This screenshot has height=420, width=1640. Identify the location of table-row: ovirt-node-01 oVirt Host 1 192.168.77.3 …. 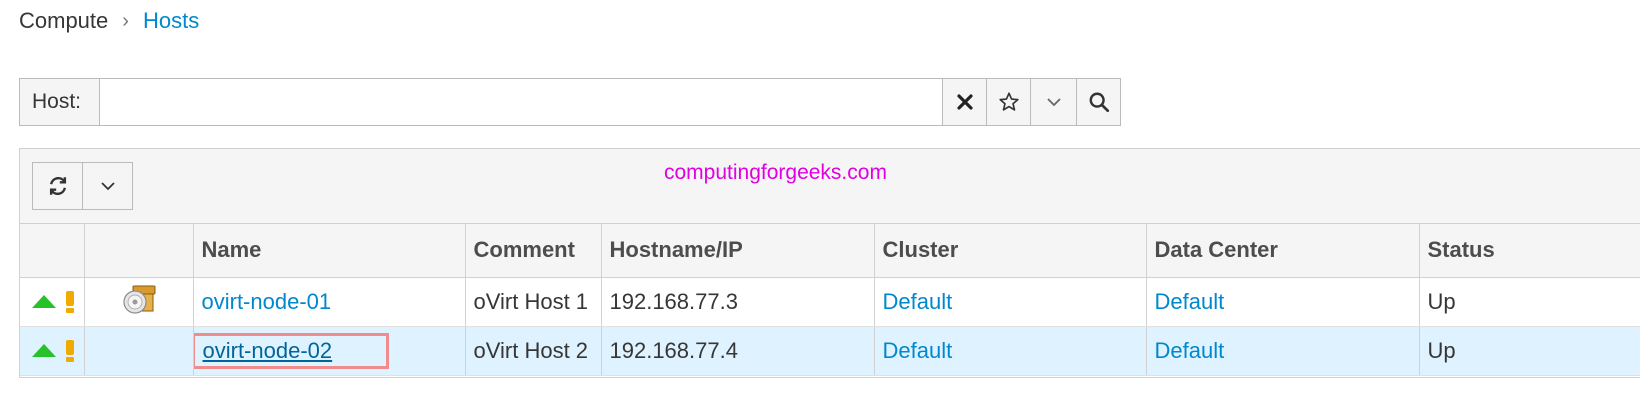
(830, 302).